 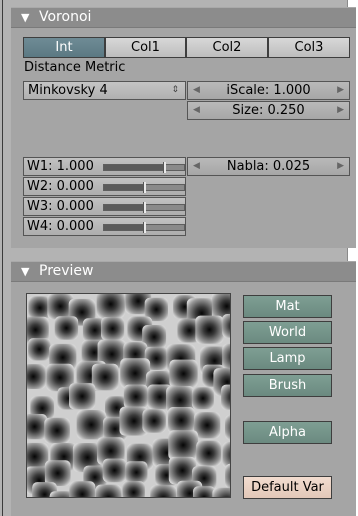 I want to click on preview-mat-button: Mat, so click(x=287, y=306).